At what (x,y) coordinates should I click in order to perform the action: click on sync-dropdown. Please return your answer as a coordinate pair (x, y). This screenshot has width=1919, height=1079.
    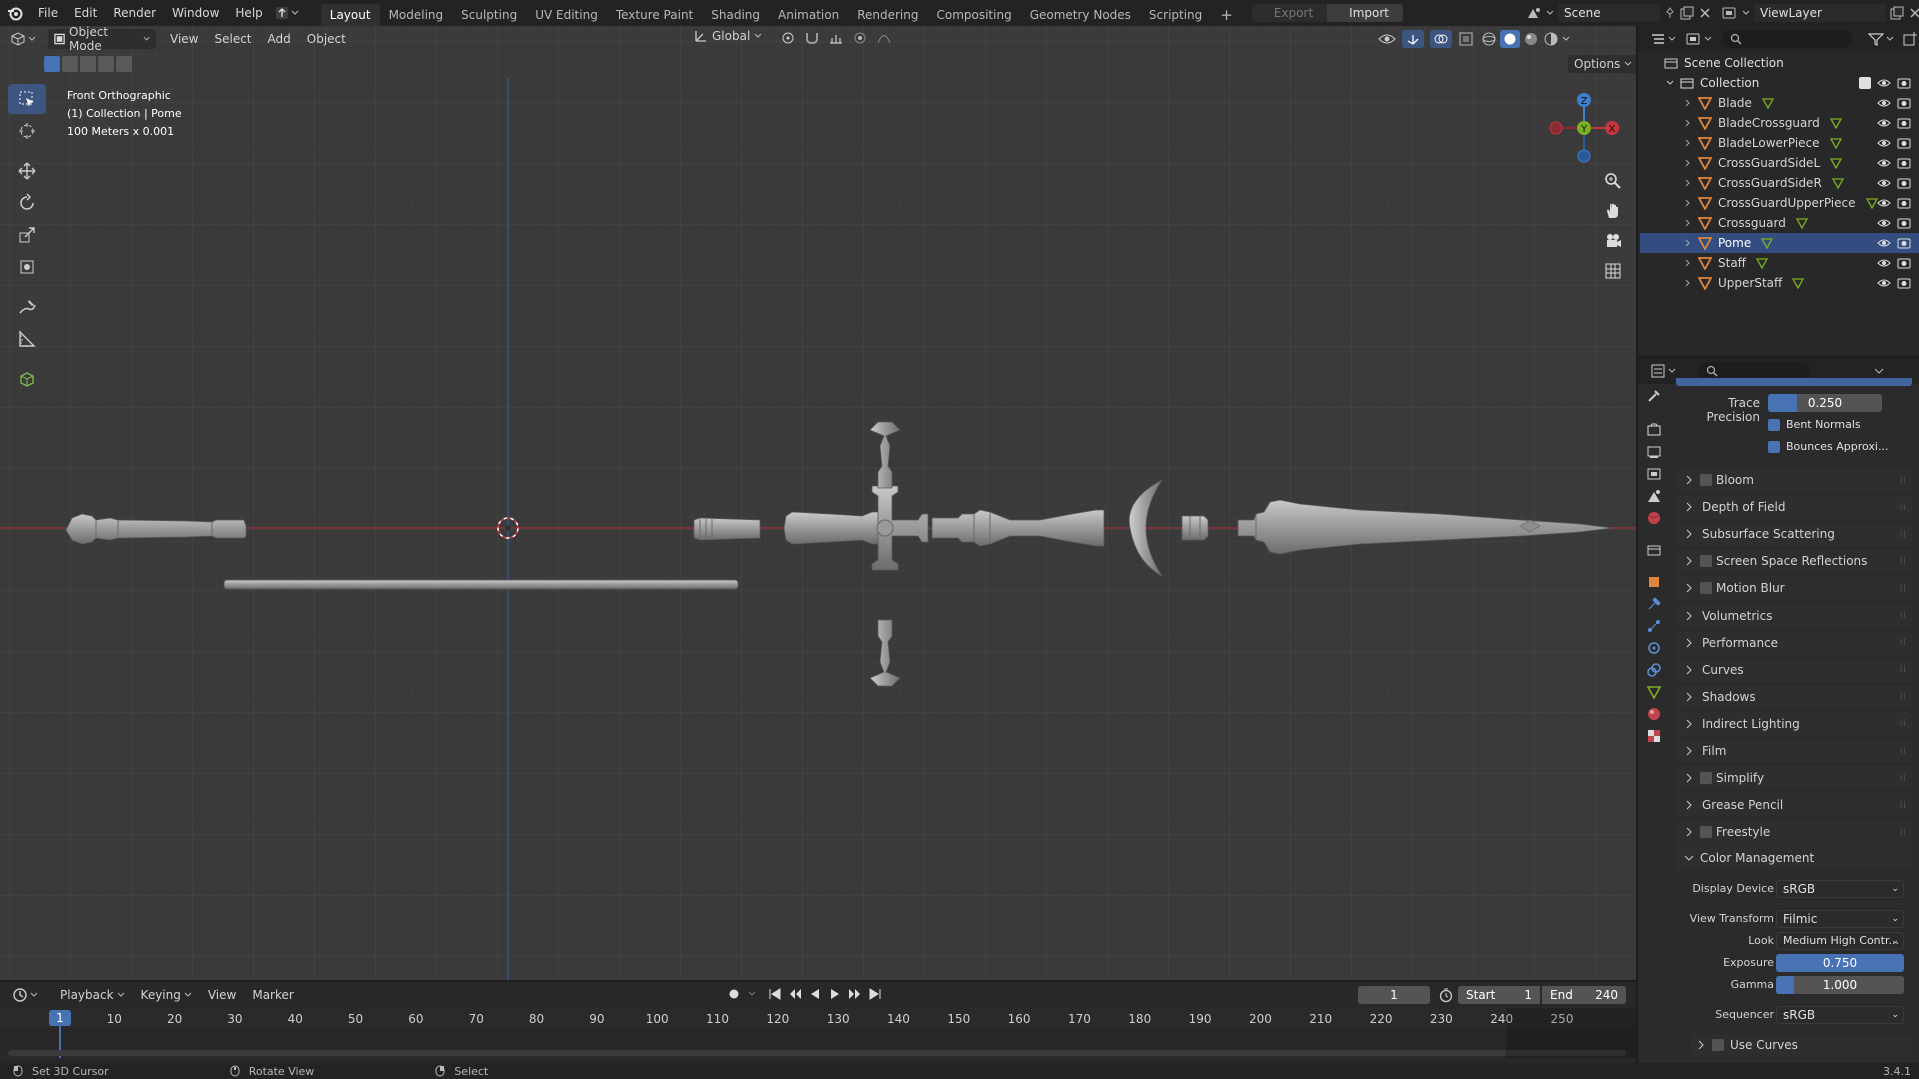
    Looking at the image, I should click on (292, 13).